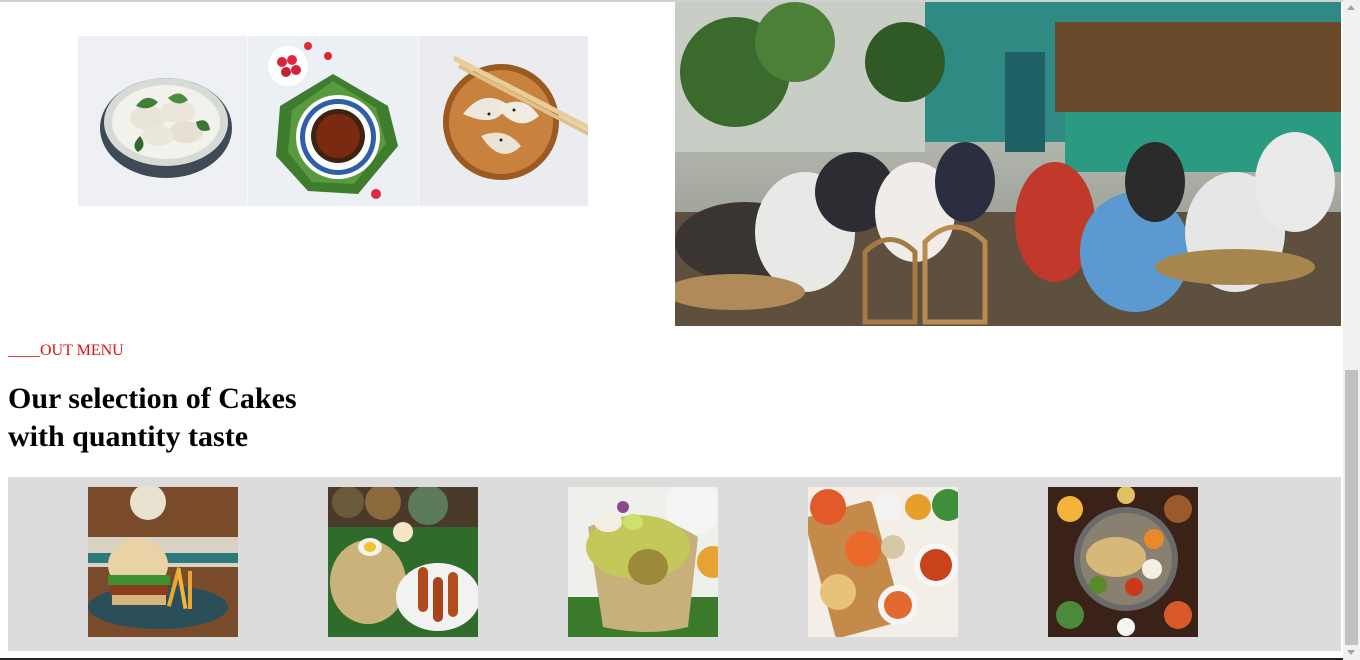  Describe the element at coordinates (1351, 507) in the screenshot. I see `scrollbar-thumb` at that location.